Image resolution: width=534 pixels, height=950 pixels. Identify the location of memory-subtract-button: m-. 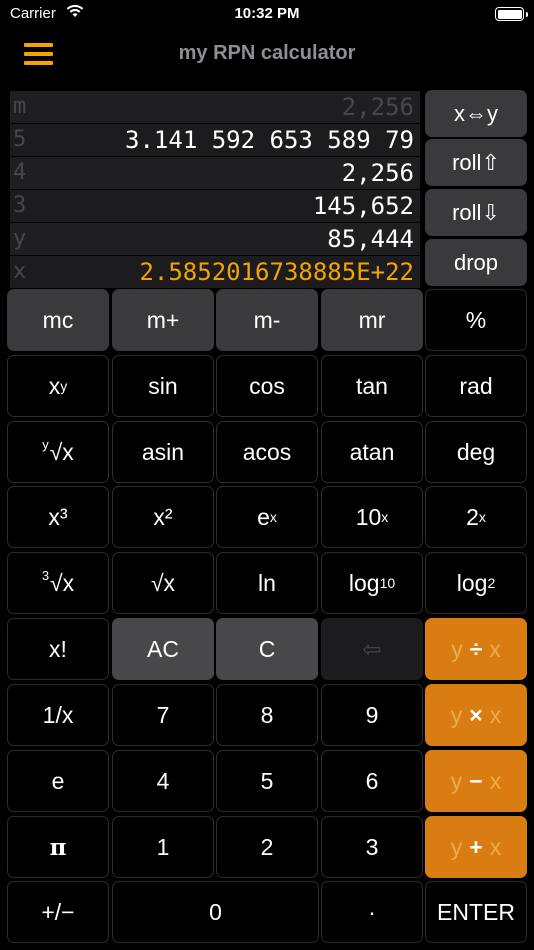
(267, 320).